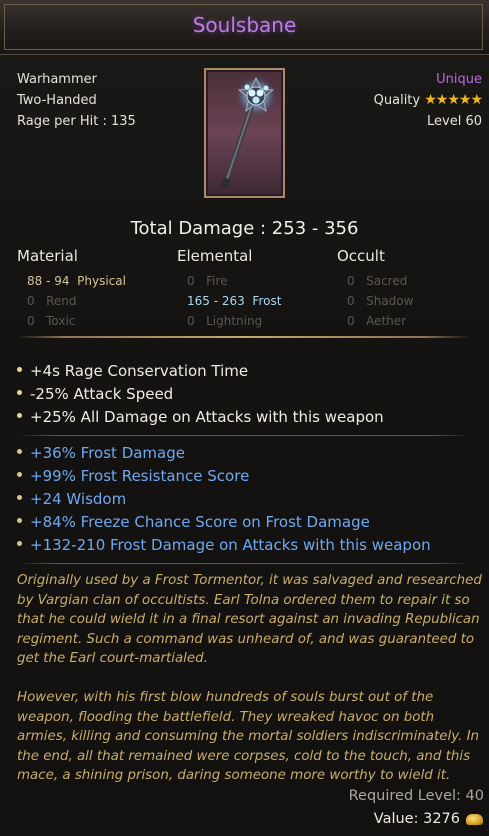 The width and height of the screenshot is (489, 836). Describe the element at coordinates (386, 321) in the screenshot. I see `damage-type: Aether` at that location.